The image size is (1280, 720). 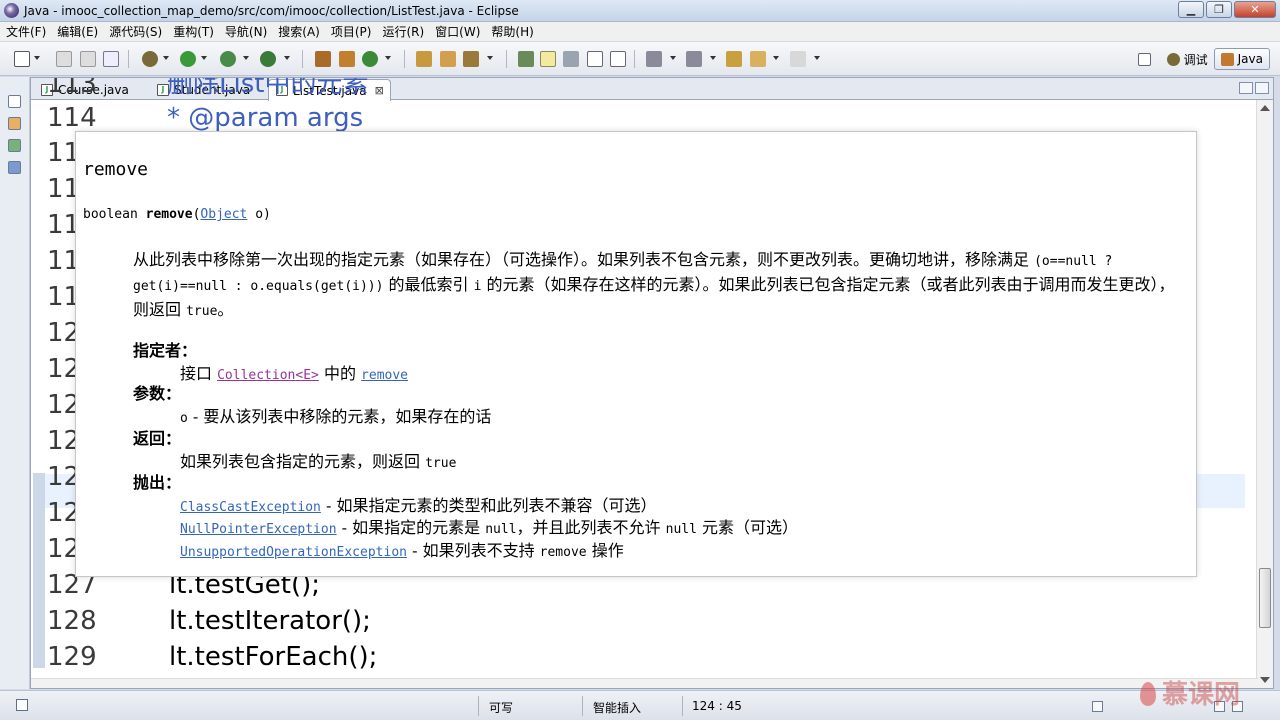 What do you see at coordinates (1146, 59) in the screenshot?
I see `open-perspective-button` at bounding box center [1146, 59].